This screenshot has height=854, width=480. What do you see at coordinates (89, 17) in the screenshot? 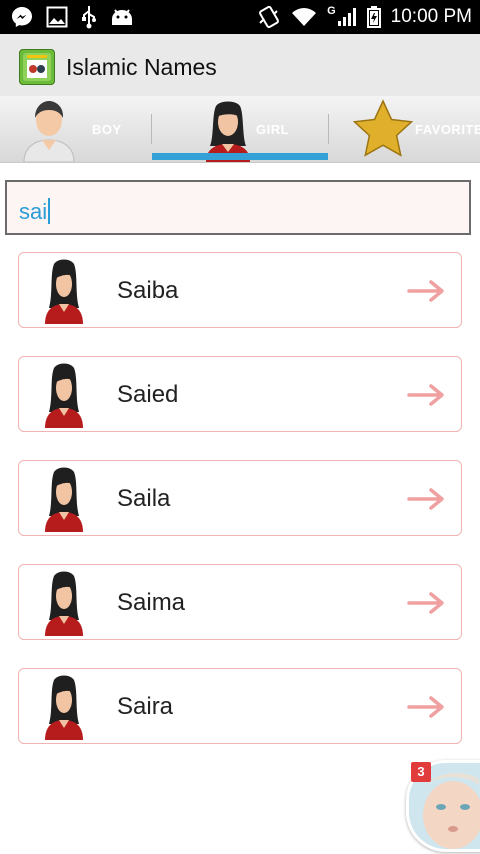
I see `usb-icon` at bounding box center [89, 17].